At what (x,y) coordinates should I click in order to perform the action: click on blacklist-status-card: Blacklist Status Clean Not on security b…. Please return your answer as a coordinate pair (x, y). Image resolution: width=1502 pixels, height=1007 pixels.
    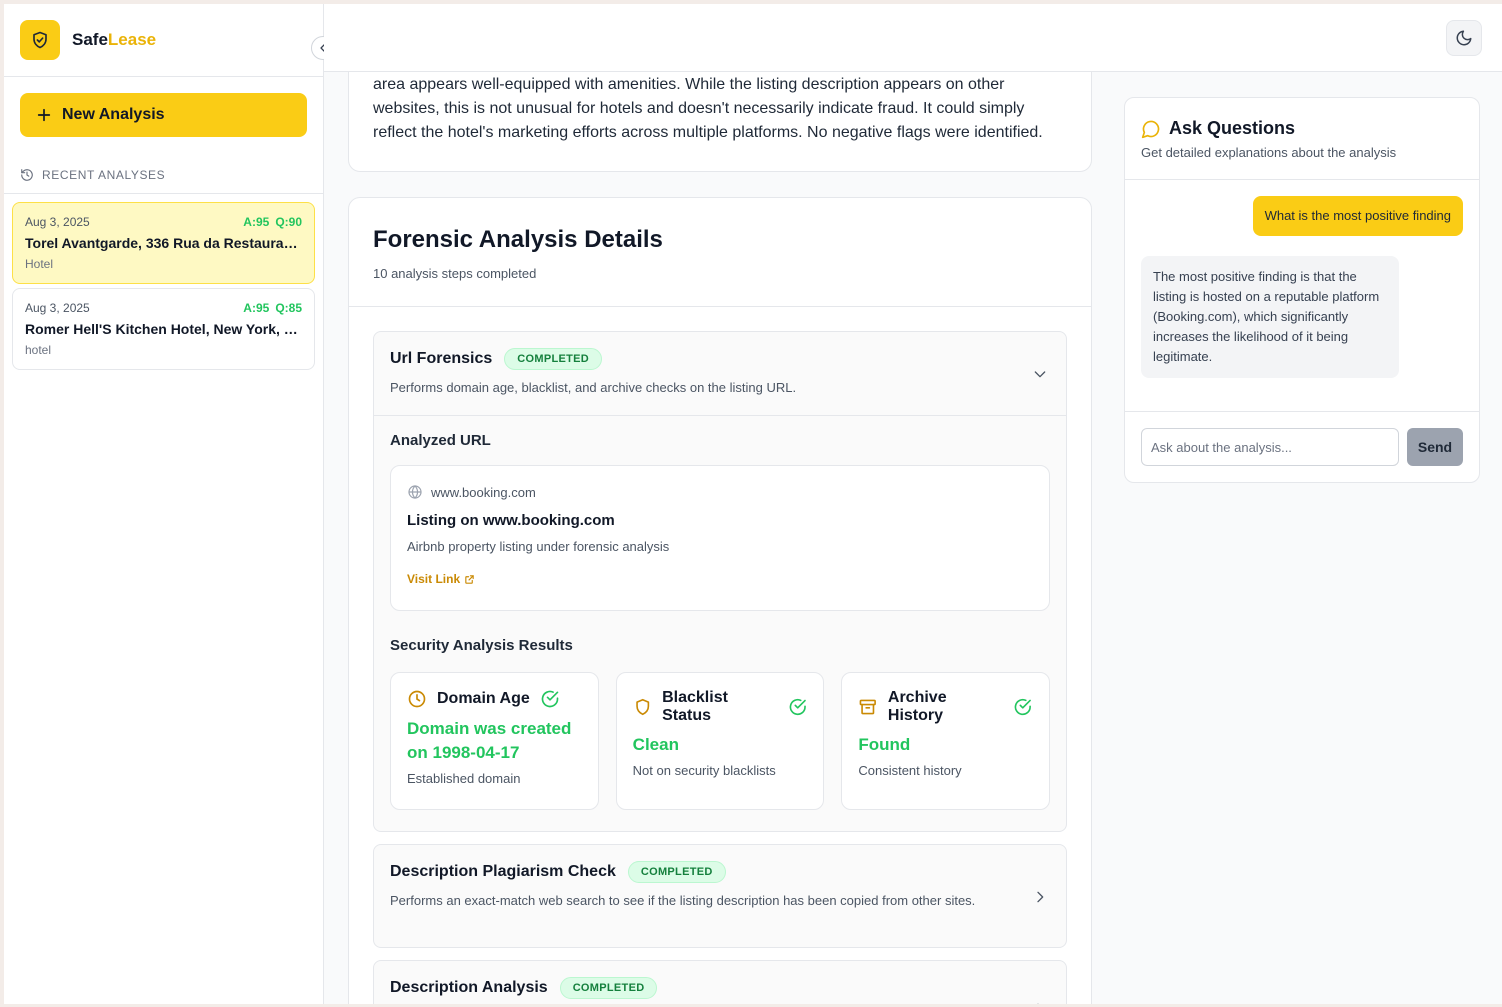
    Looking at the image, I should click on (720, 741).